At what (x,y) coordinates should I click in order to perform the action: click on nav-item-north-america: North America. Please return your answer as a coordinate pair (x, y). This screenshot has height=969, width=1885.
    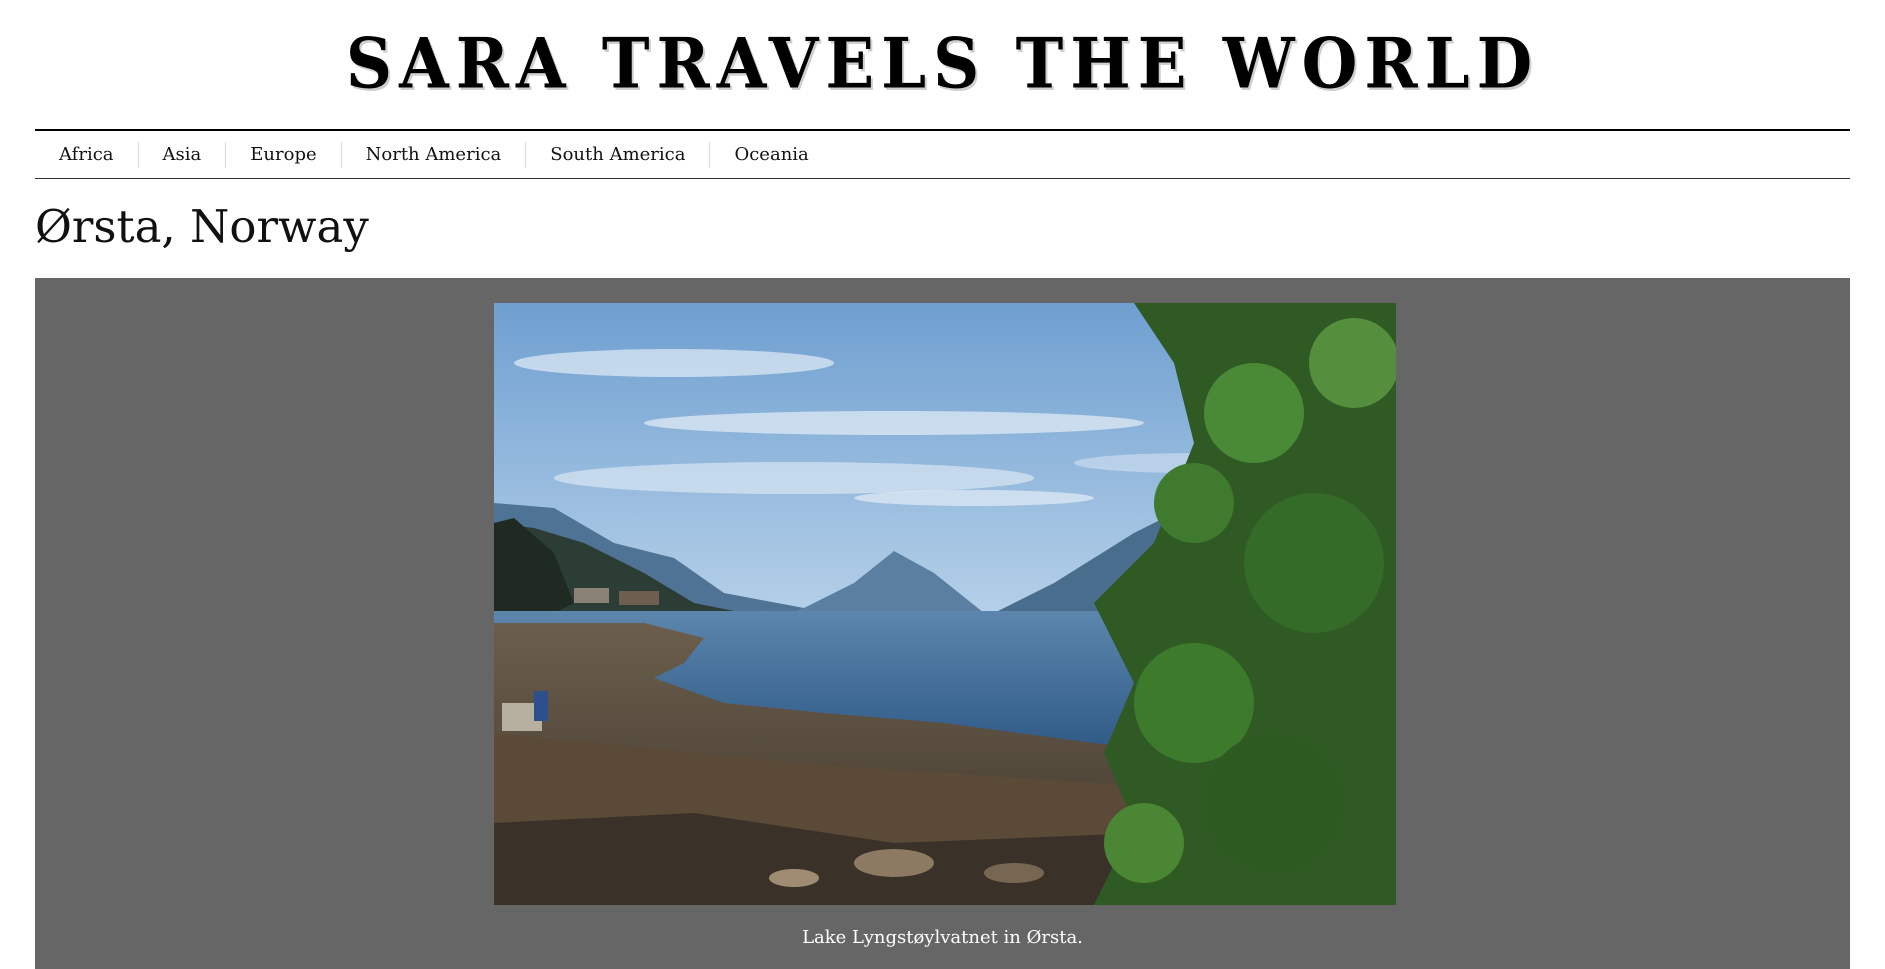
    Looking at the image, I should click on (433, 154).